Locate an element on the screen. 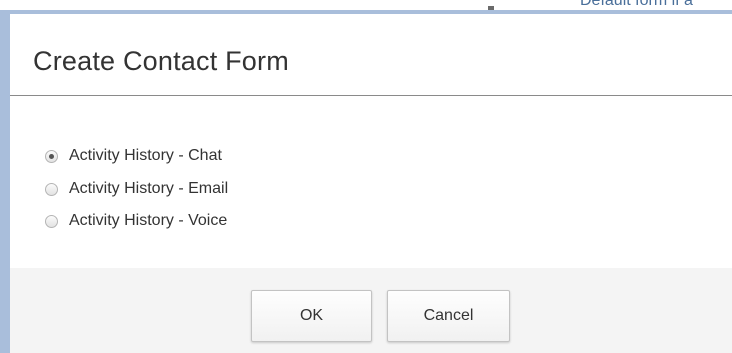 This screenshot has width=732, height=353. option-label: Activity History - Email is located at coordinates (149, 188).